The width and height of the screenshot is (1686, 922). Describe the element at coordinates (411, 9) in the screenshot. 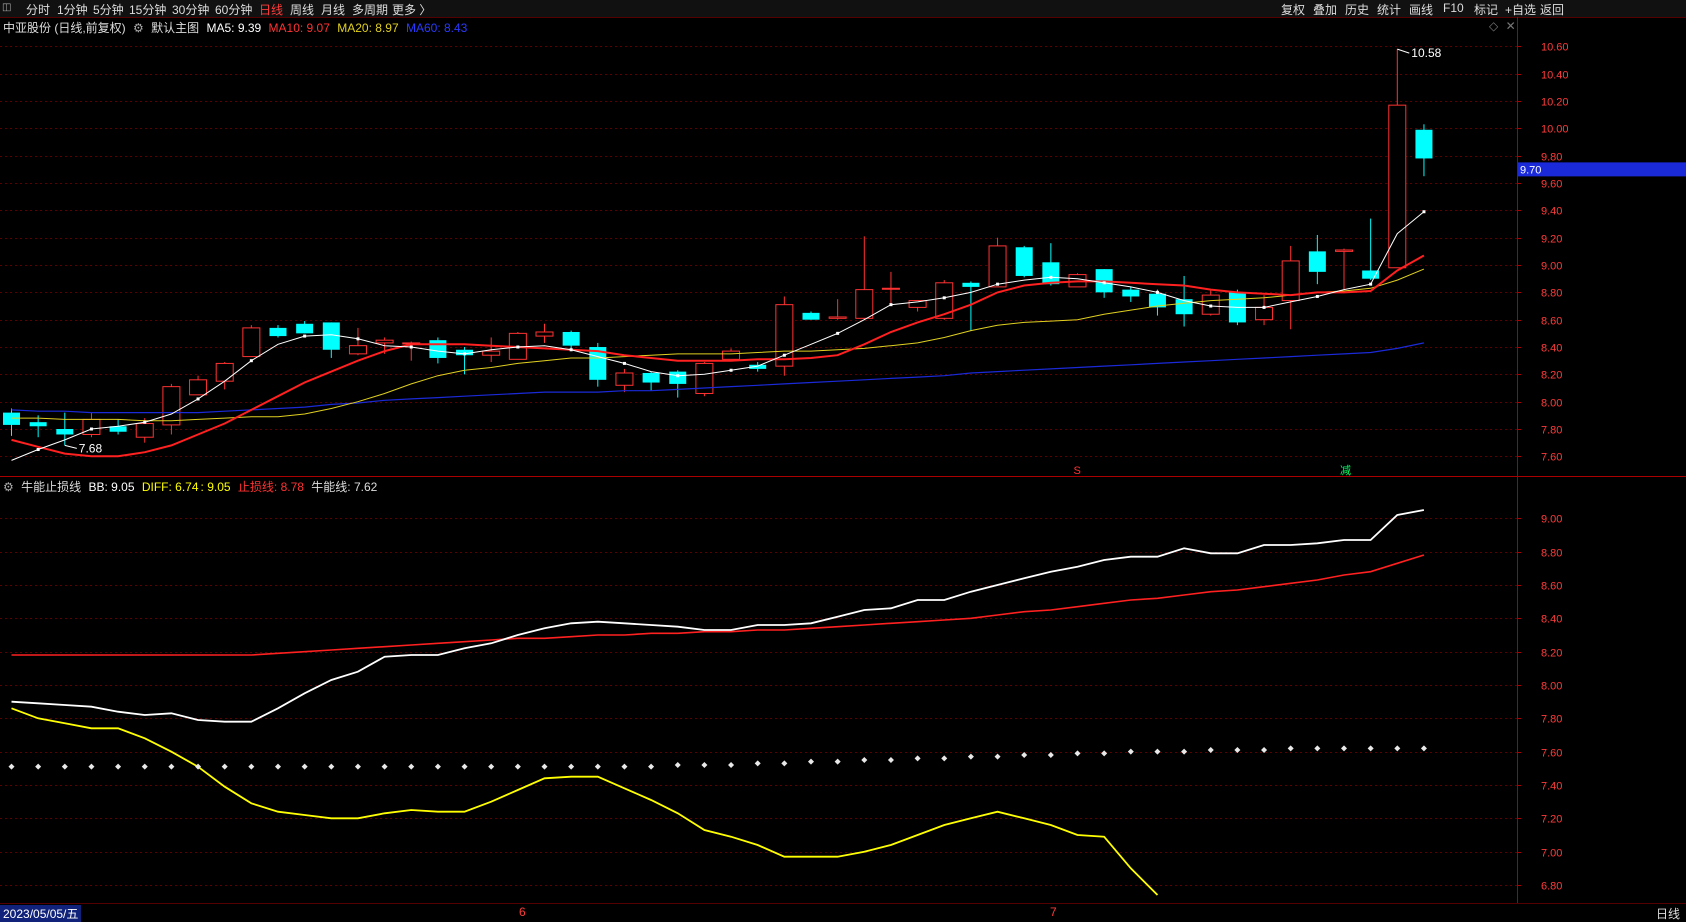

I see `tab-more: 更多 〉` at that location.